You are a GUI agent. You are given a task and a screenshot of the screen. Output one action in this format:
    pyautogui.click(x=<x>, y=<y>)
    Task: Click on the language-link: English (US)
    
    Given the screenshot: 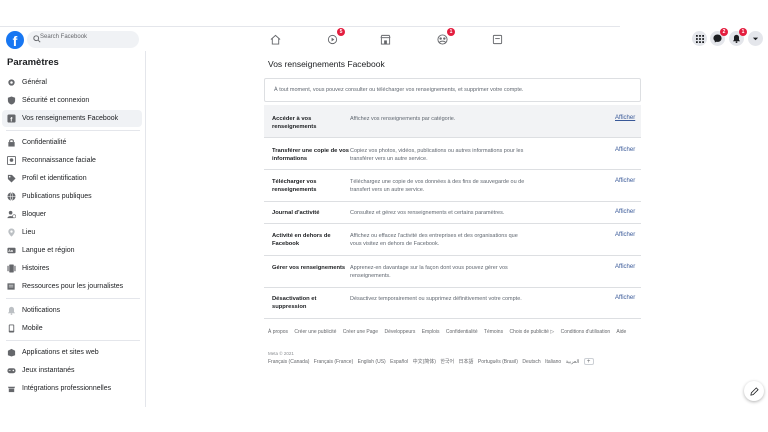 What is the action you would take?
    pyautogui.click(x=372, y=362)
    